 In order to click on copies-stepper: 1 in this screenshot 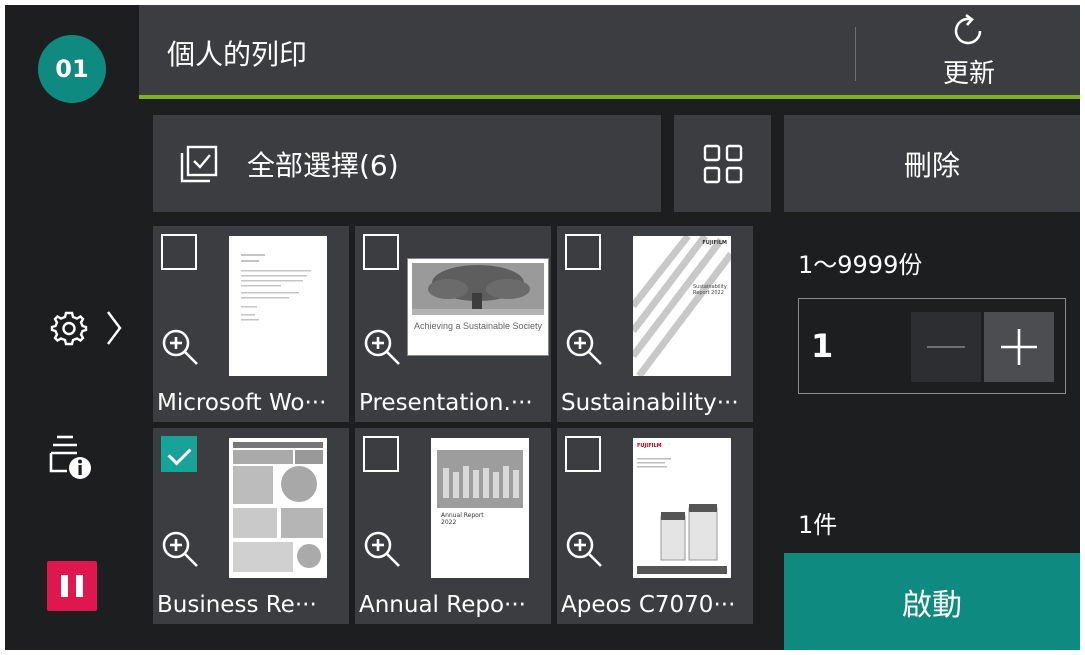, I will do `click(932, 346)`.